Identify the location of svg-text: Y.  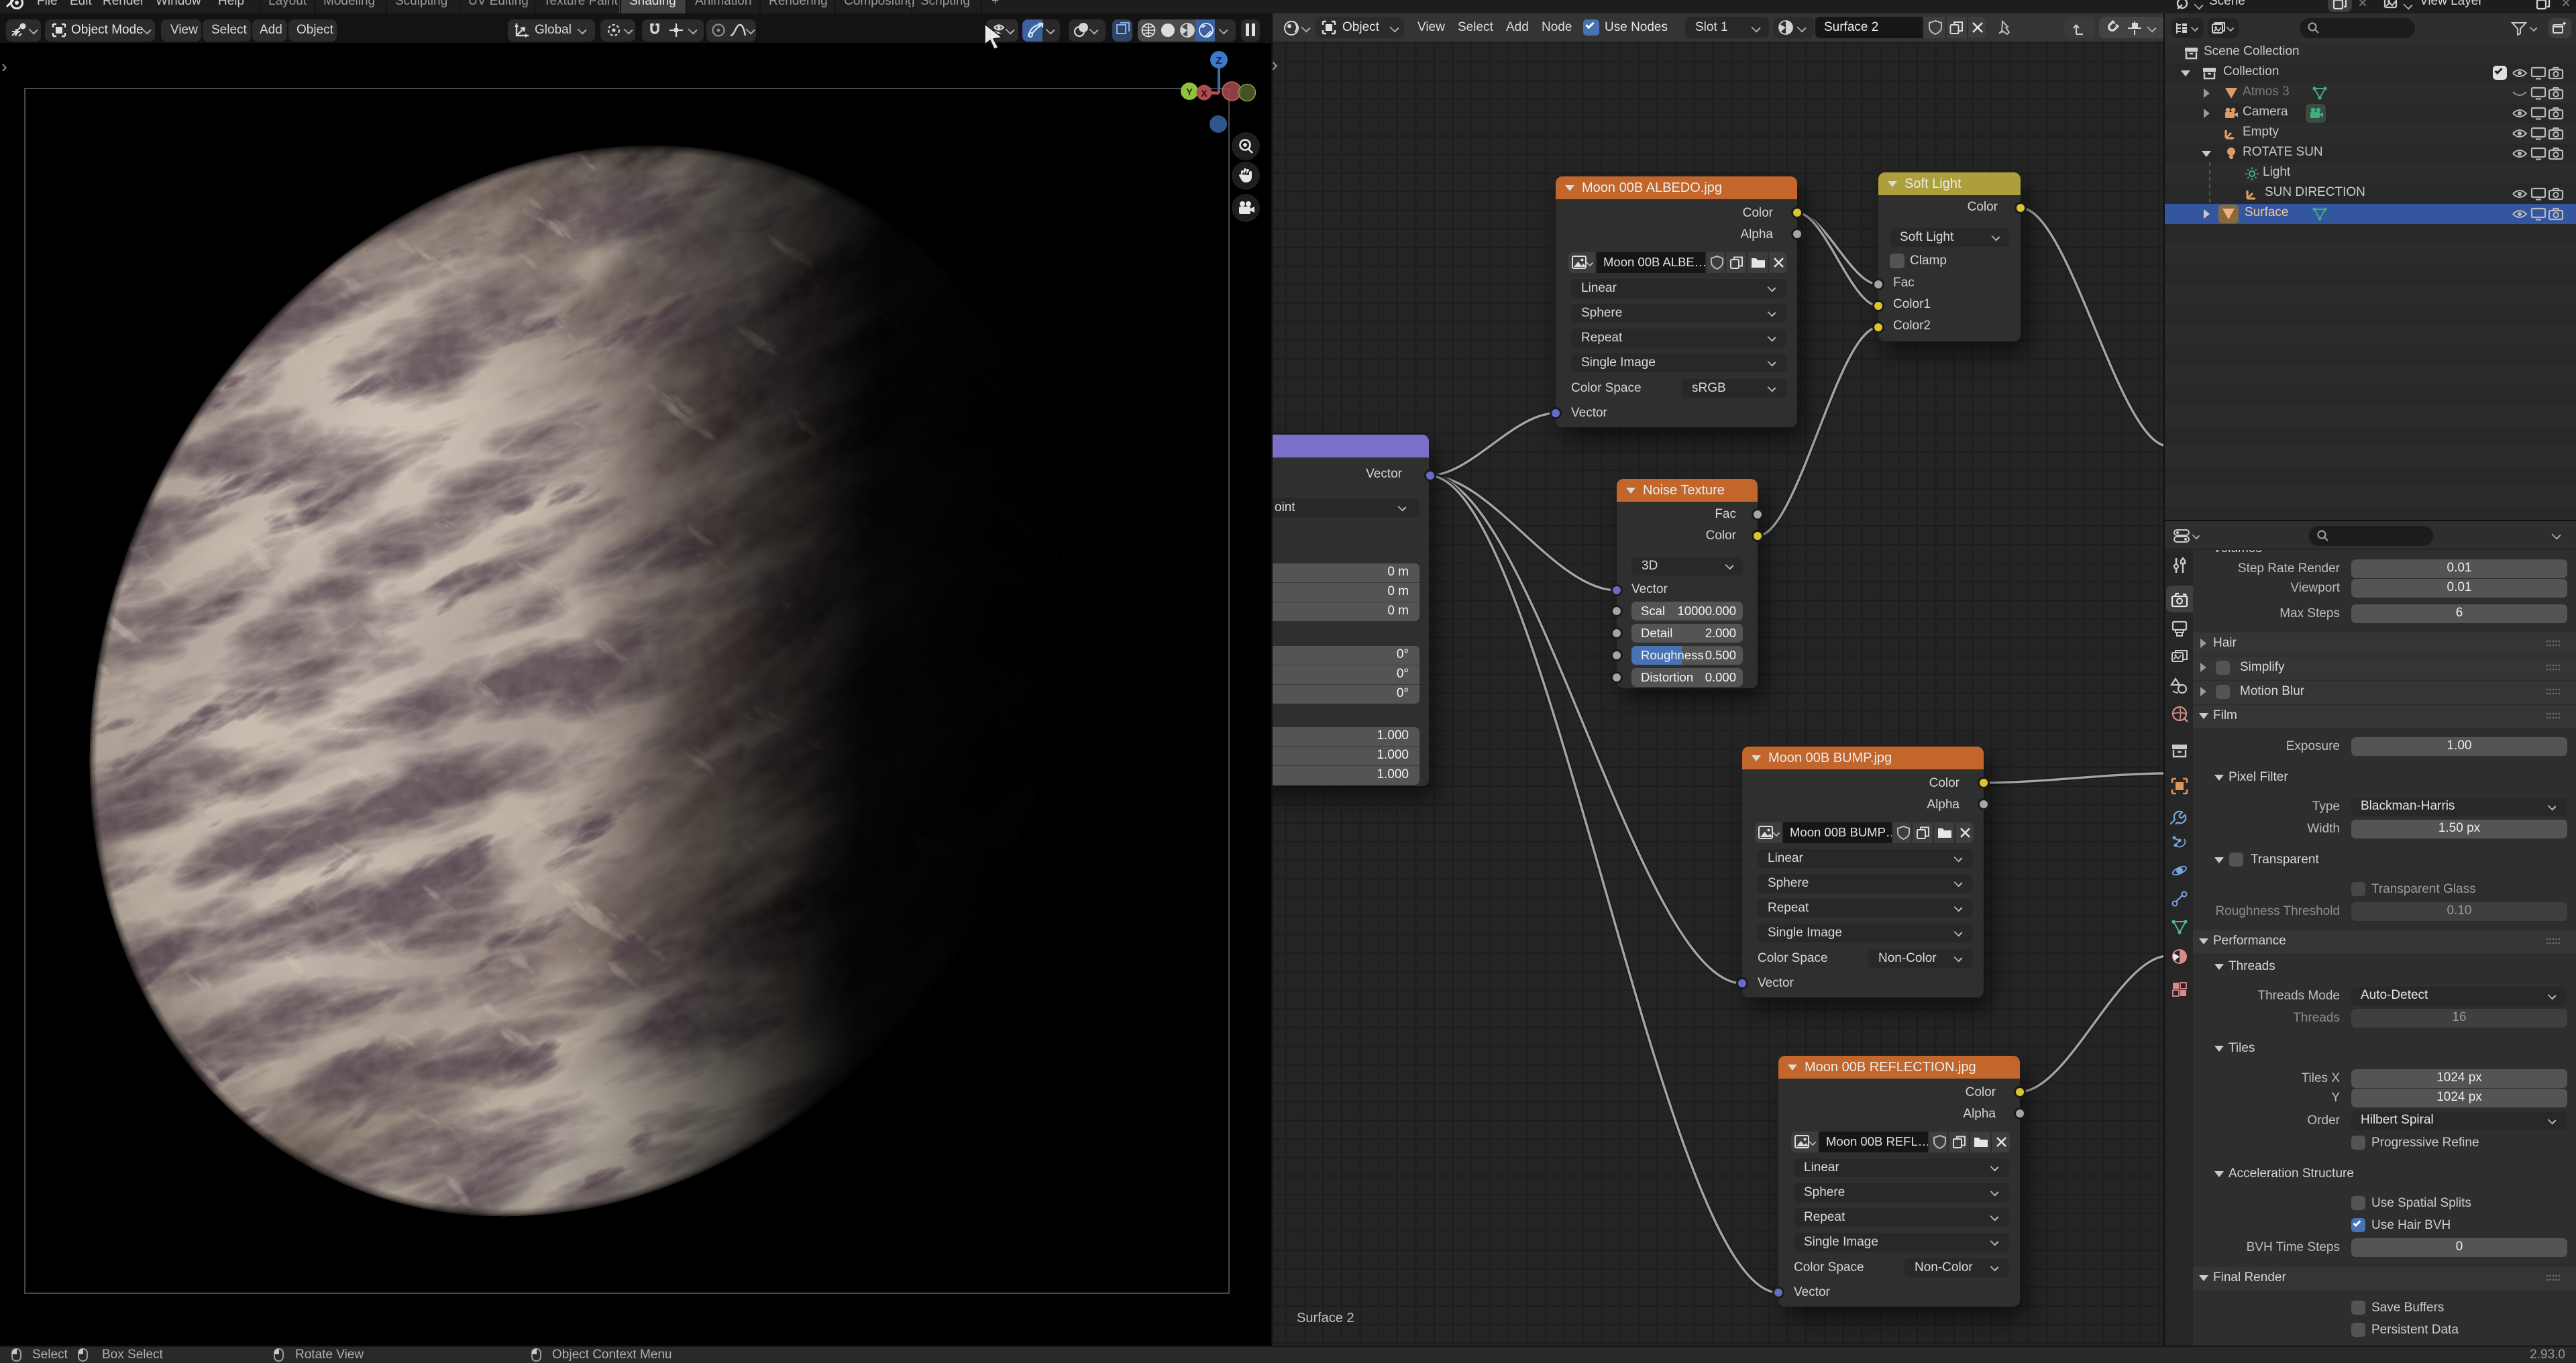
(1189, 93).